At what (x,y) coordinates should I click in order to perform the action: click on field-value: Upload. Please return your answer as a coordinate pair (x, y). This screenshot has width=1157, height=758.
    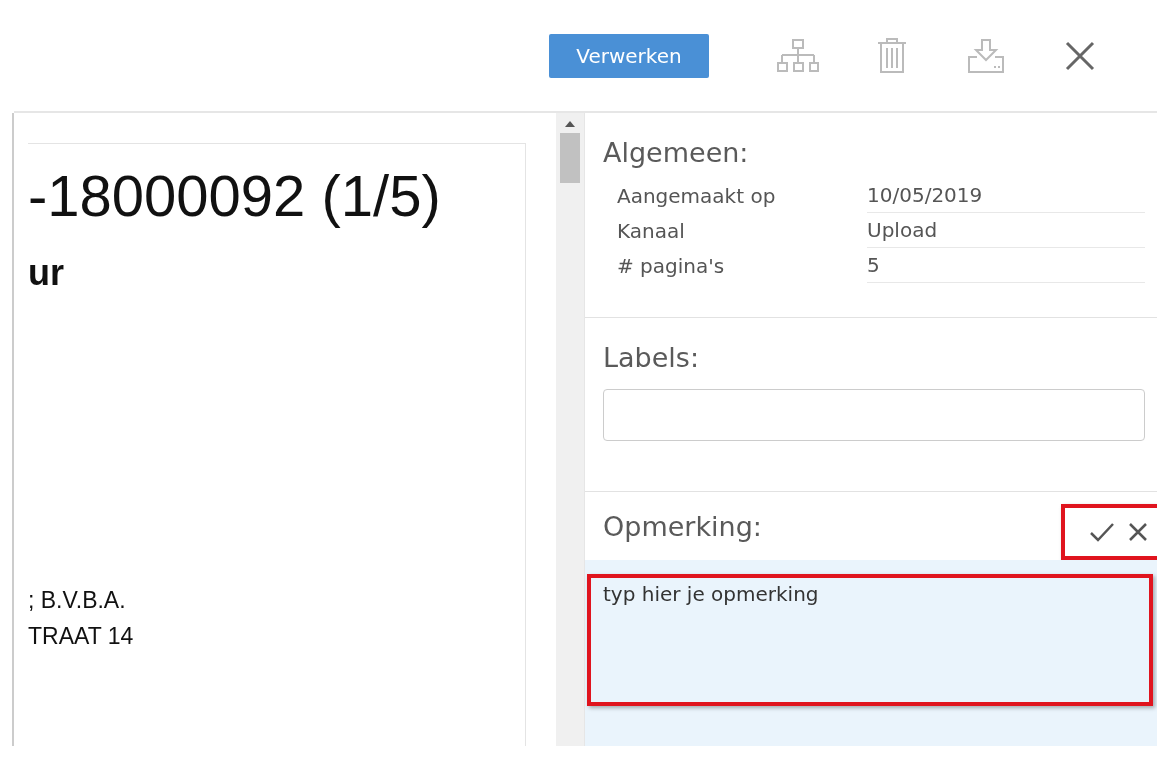
    Looking at the image, I should click on (1006, 230).